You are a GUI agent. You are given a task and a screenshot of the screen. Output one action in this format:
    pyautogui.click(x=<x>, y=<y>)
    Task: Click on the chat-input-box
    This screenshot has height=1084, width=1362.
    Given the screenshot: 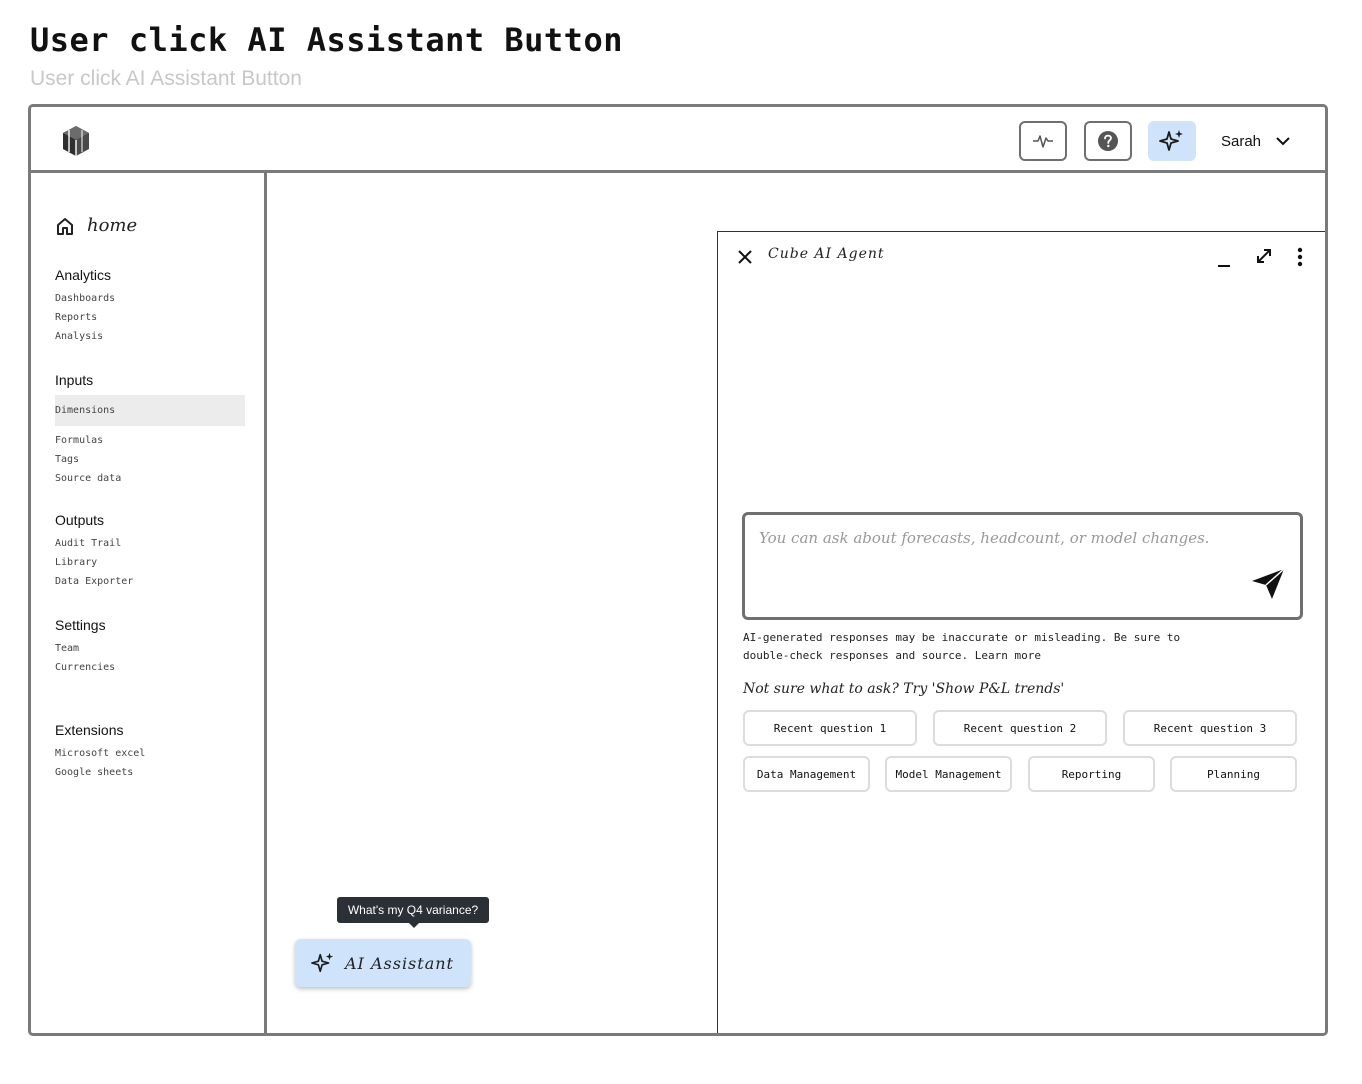 What is the action you would take?
    pyautogui.click(x=1022, y=566)
    